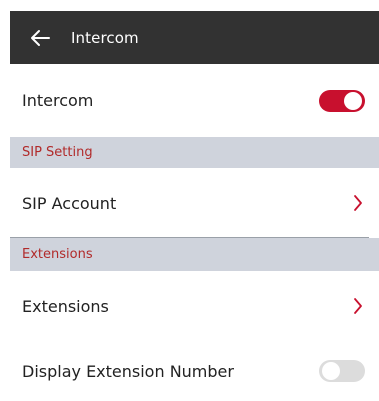 The height and width of the screenshot is (401, 379). Describe the element at coordinates (194, 37) in the screenshot. I see `app-bar: Intercom` at that location.